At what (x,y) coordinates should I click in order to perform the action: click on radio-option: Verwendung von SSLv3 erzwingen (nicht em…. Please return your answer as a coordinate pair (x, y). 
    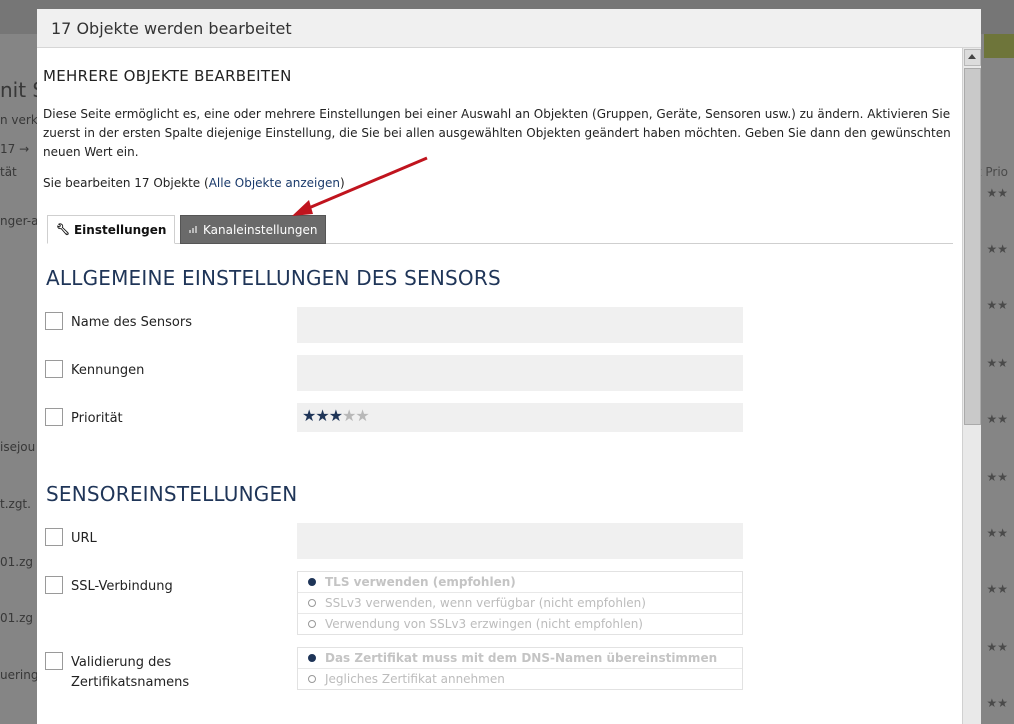
    Looking at the image, I should click on (520, 624).